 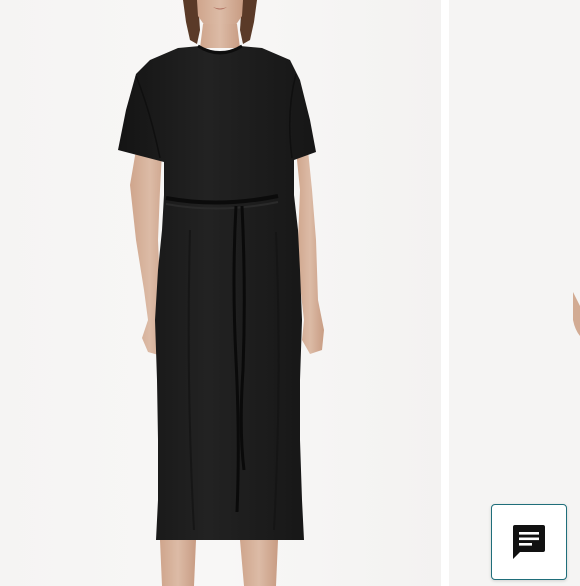 I want to click on carousel-gap, so click(x=445, y=293).